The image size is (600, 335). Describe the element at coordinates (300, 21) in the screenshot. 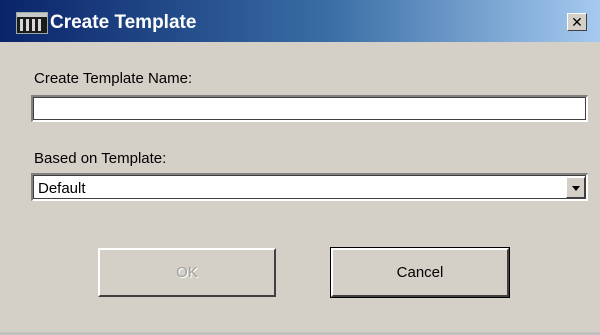

I see `title-bar: Create Template ✕` at that location.